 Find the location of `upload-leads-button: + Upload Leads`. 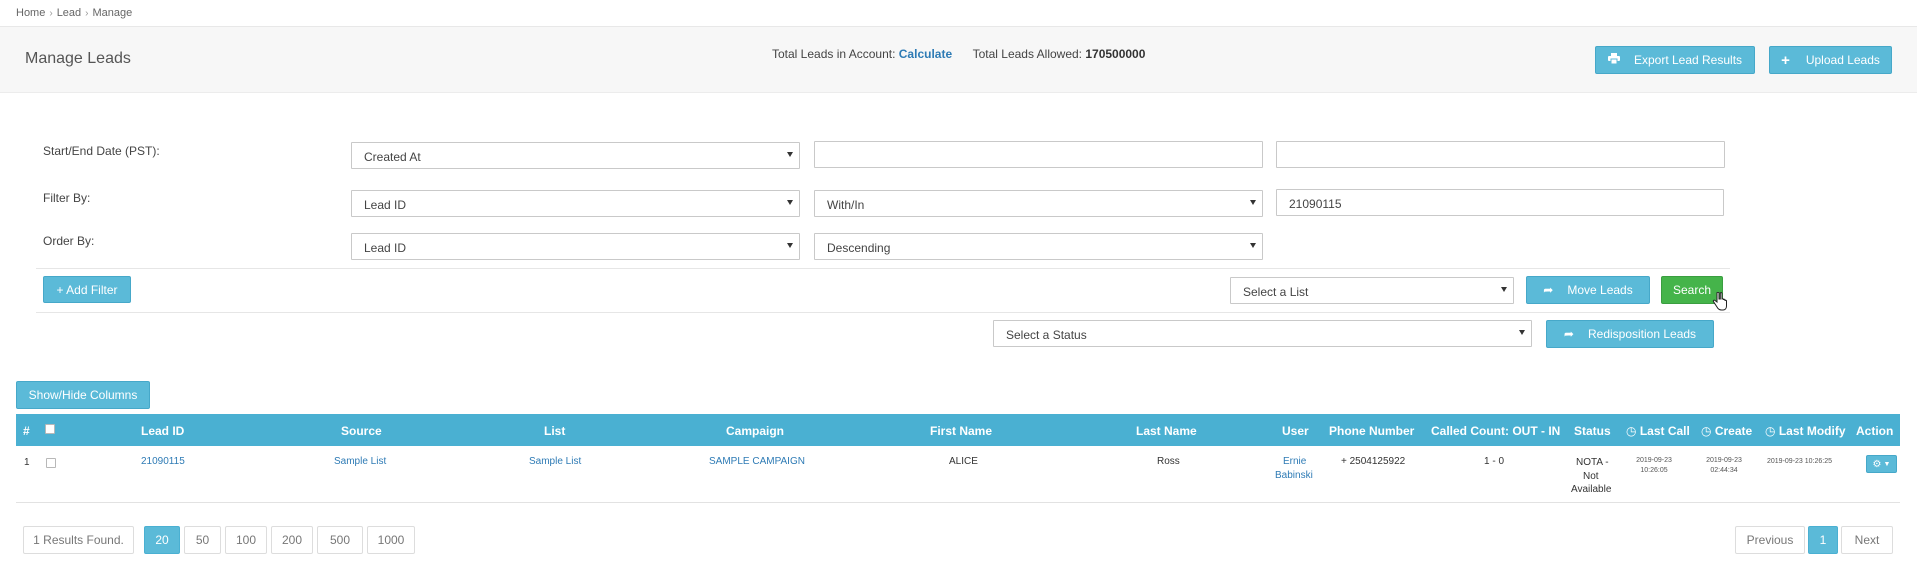

upload-leads-button: + Upload Leads is located at coordinates (1830, 60).